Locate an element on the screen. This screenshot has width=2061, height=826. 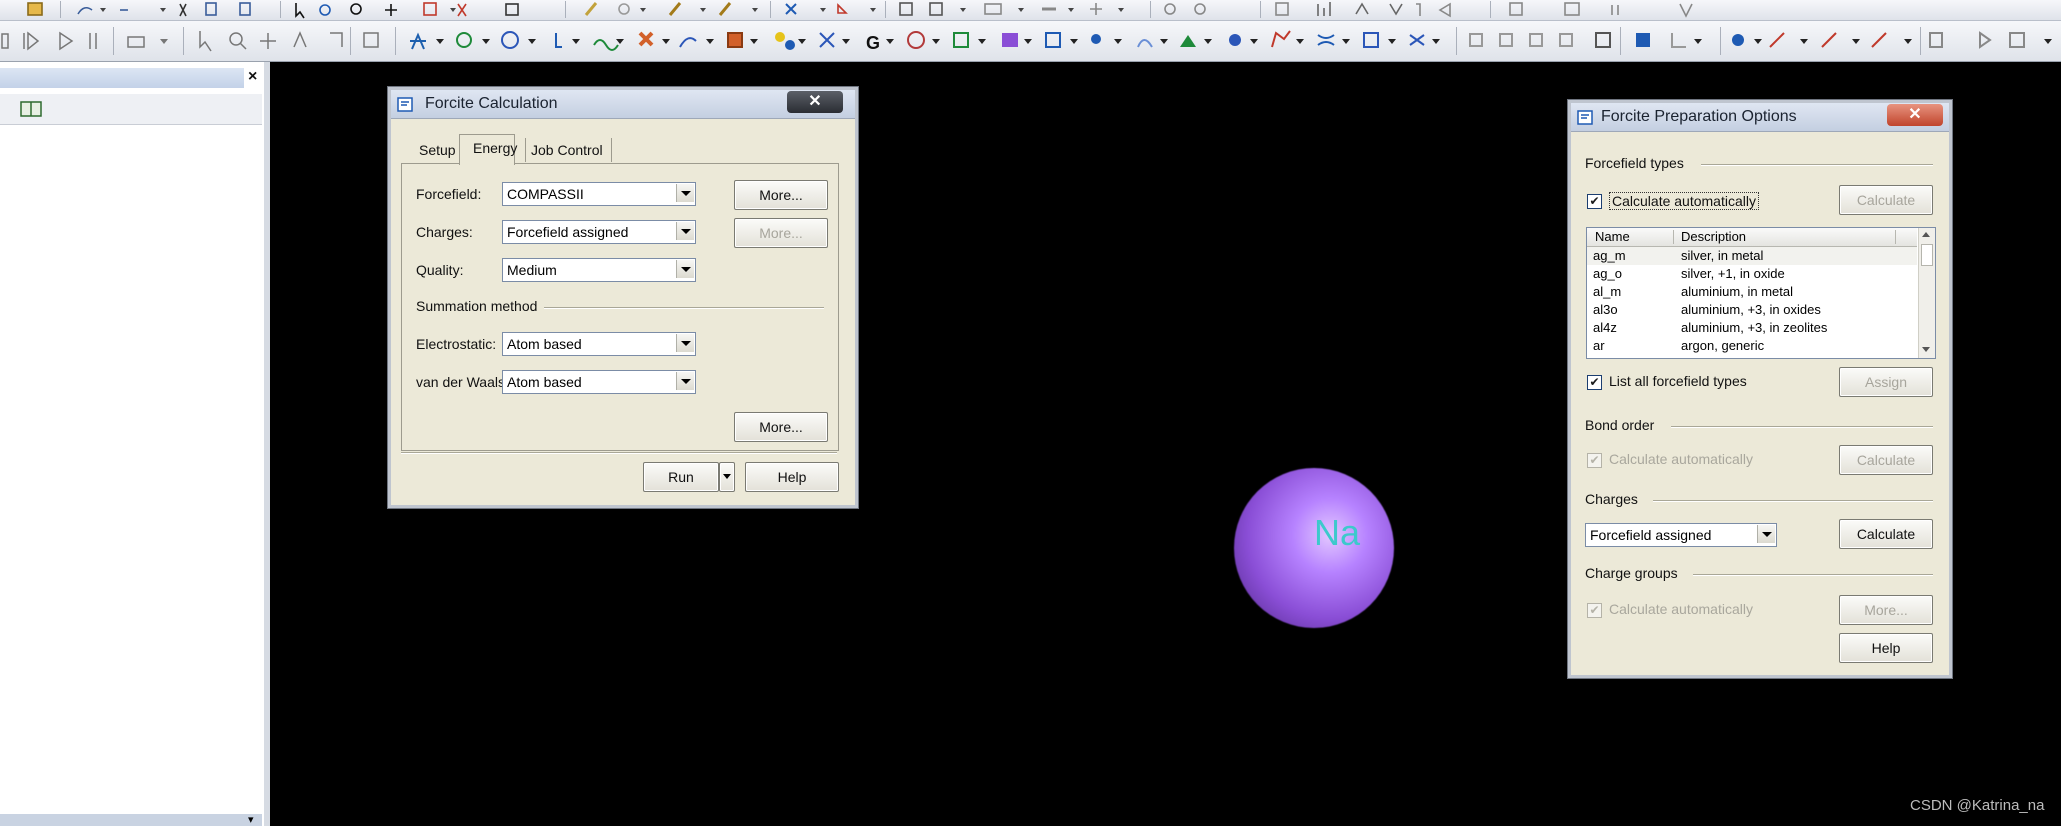
run-options-button is located at coordinates (727, 477).